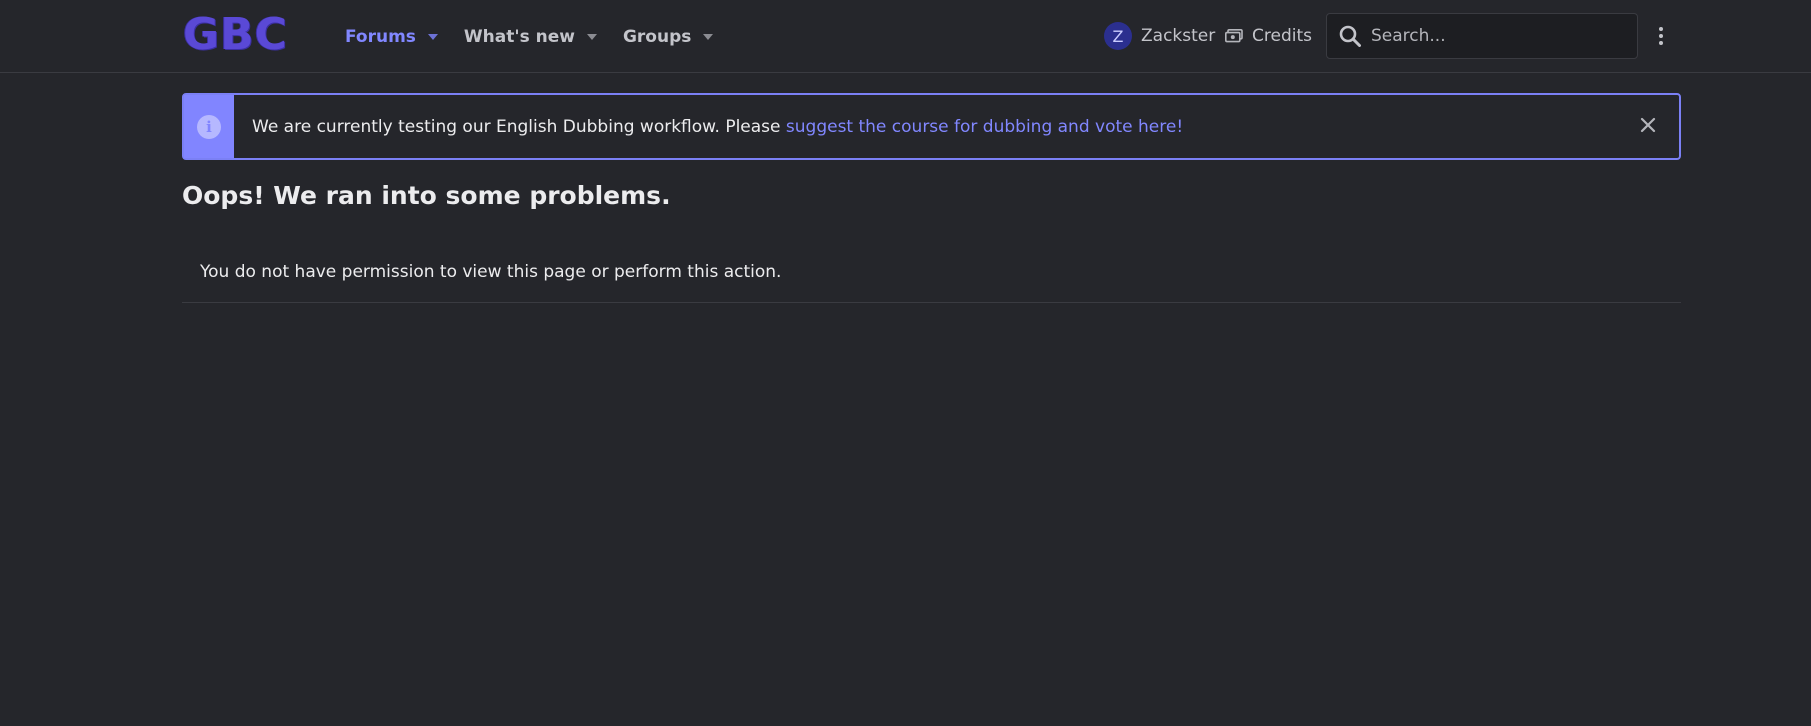 This screenshot has width=1811, height=726. I want to click on nav-groups: Groups, so click(668, 36).